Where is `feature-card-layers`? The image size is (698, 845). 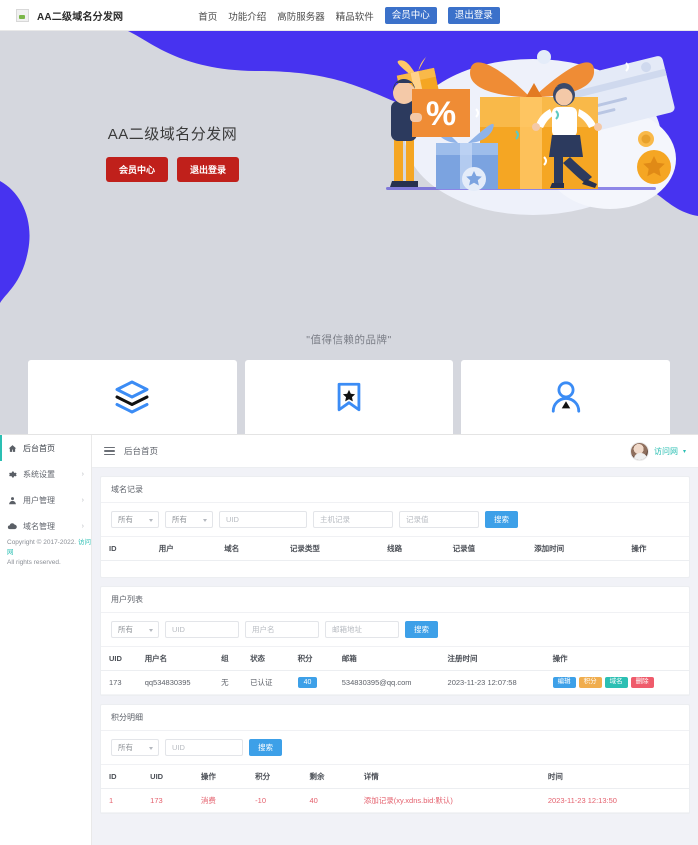 feature-card-layers is located at coordinates (132, 397).